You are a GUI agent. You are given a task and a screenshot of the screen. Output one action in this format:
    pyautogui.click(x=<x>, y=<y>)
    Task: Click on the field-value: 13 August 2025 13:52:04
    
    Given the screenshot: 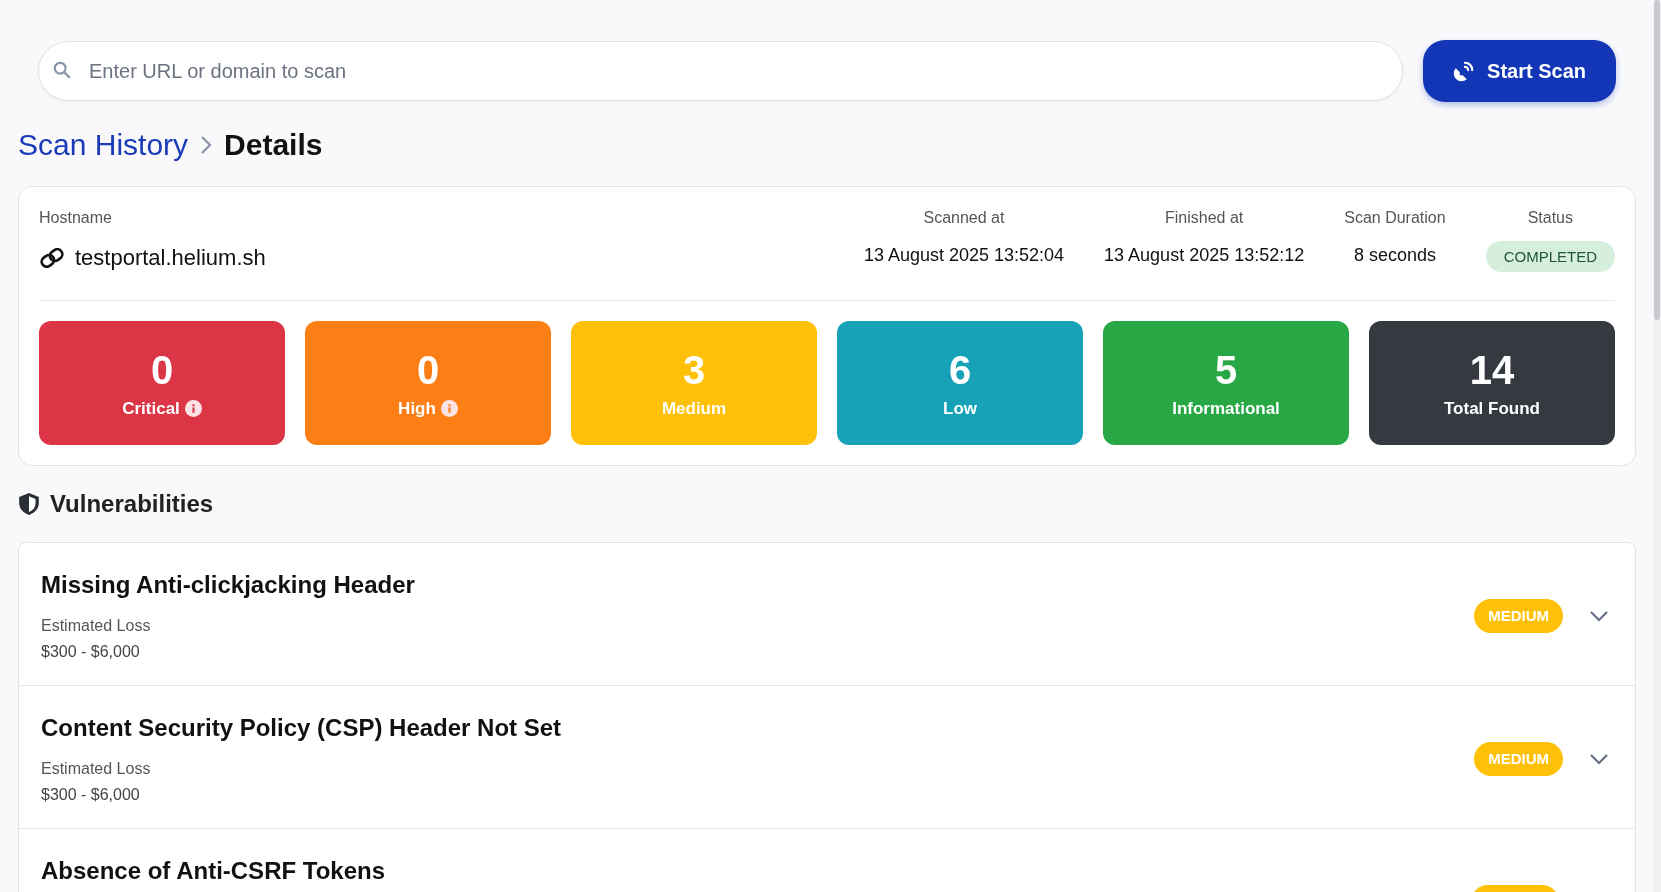 What is the action you would take?
    pyautogui.click(x=964, y=255)
    